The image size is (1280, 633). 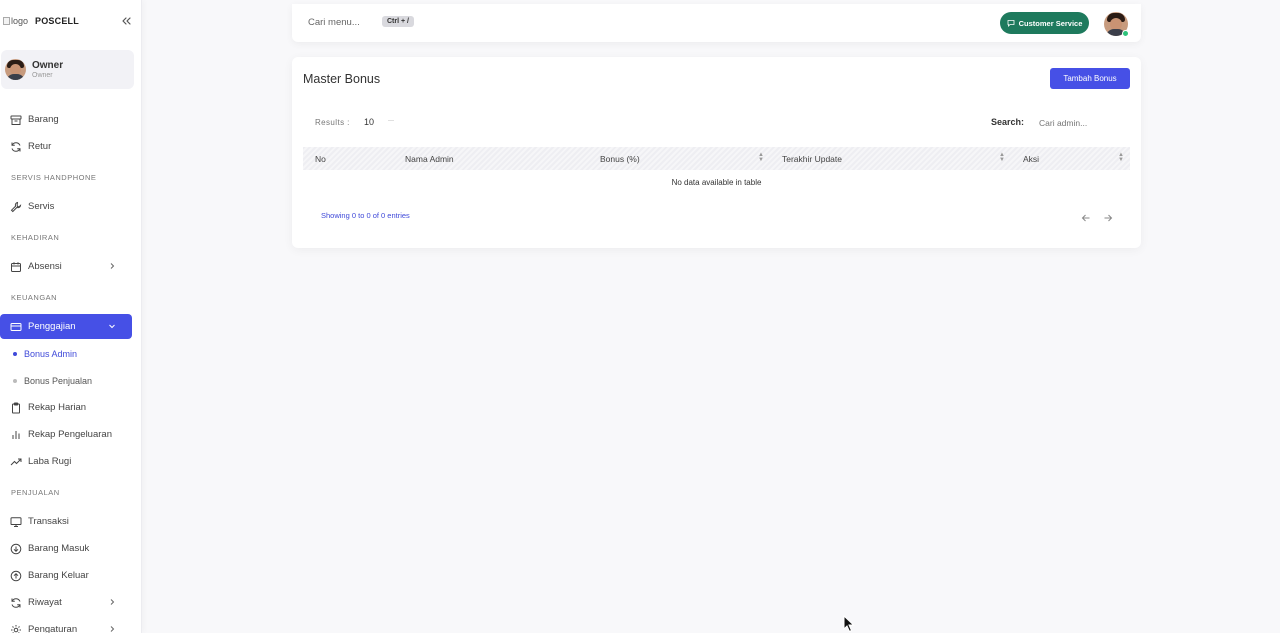 What do you see at coordinates (348, 158) in the screenshot?
I see `column-header-no: No` at bounding box center [348, 158].